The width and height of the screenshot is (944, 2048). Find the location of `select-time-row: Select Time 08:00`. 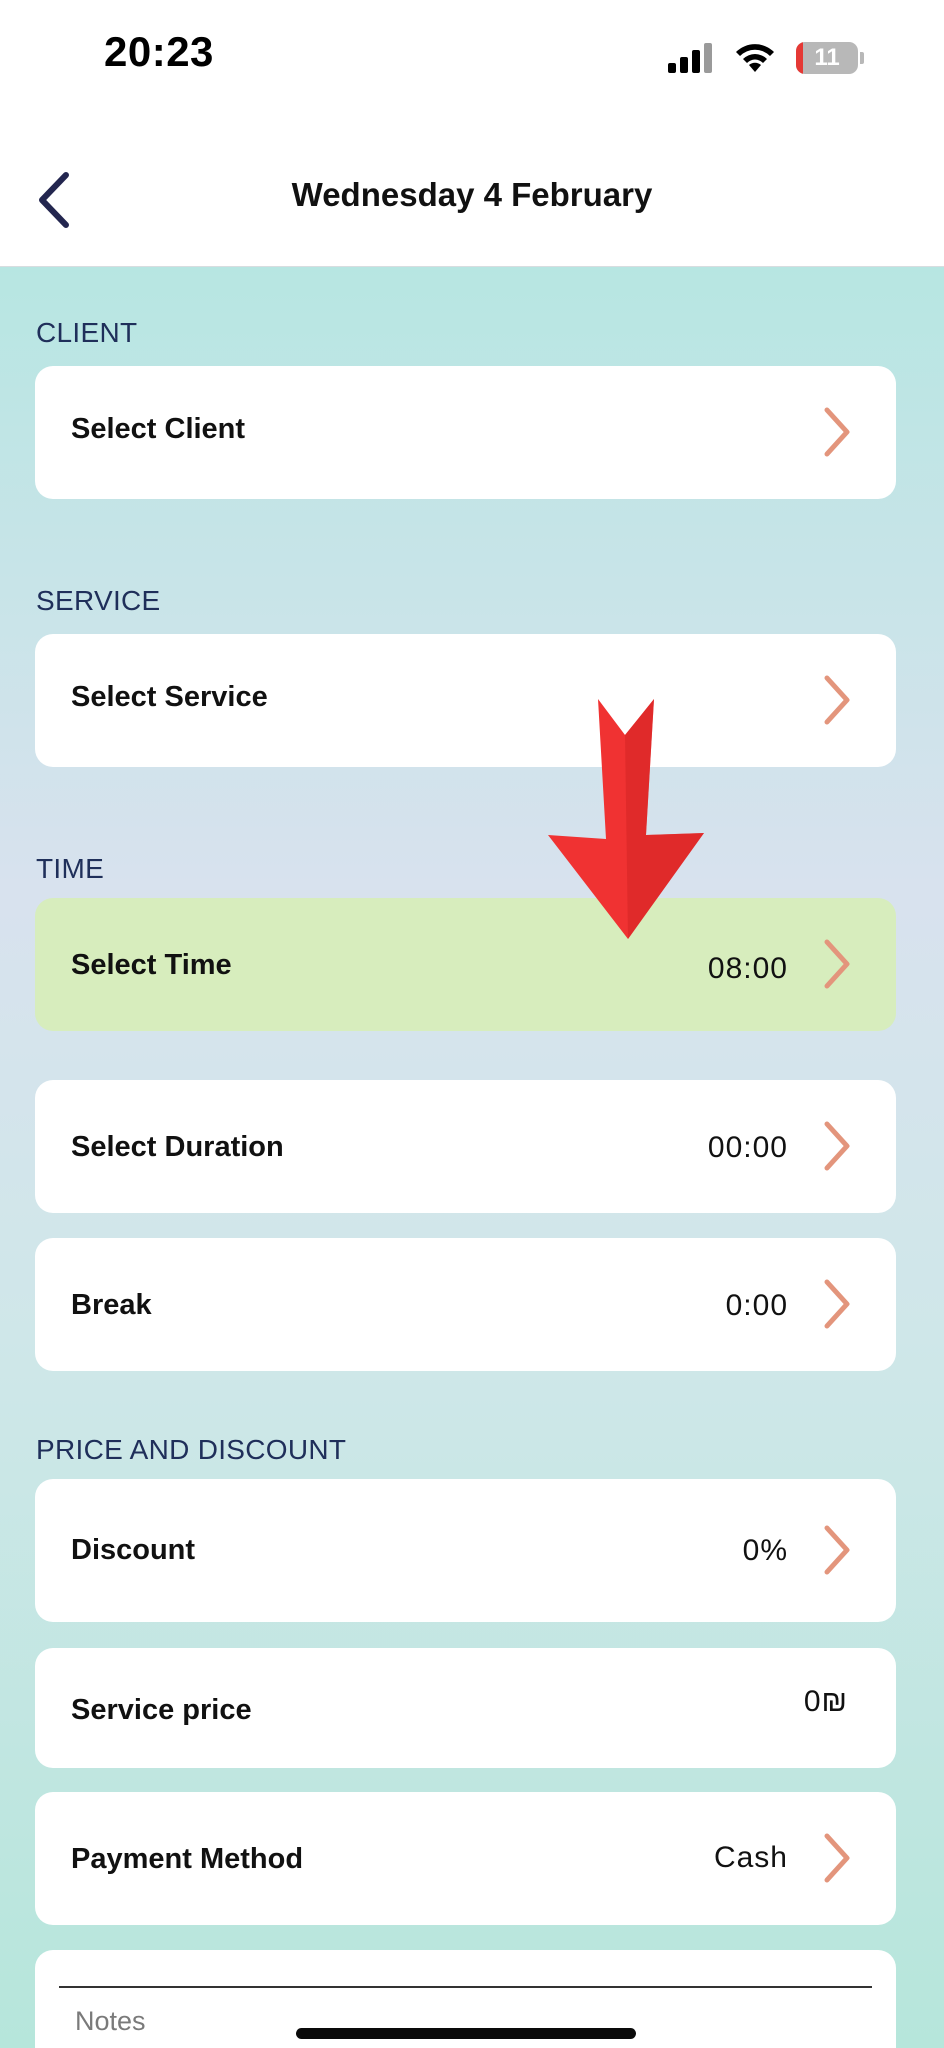

select-time-row: Select Time 08:00 is located at coordinates (465, 964).